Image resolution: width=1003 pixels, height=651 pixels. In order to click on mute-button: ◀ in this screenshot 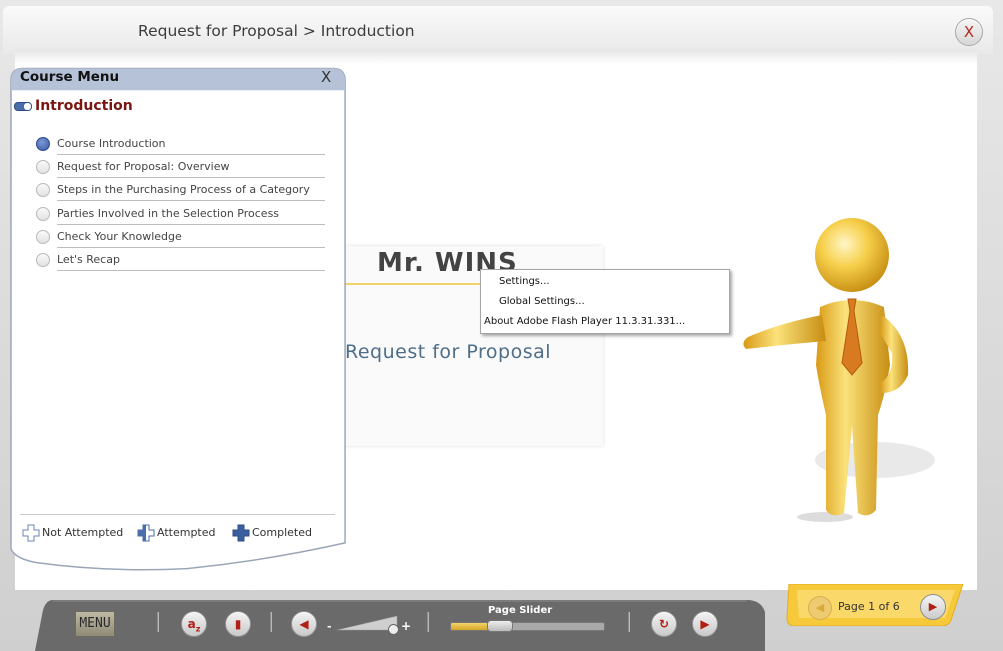, I will do `click(304, 624)`.